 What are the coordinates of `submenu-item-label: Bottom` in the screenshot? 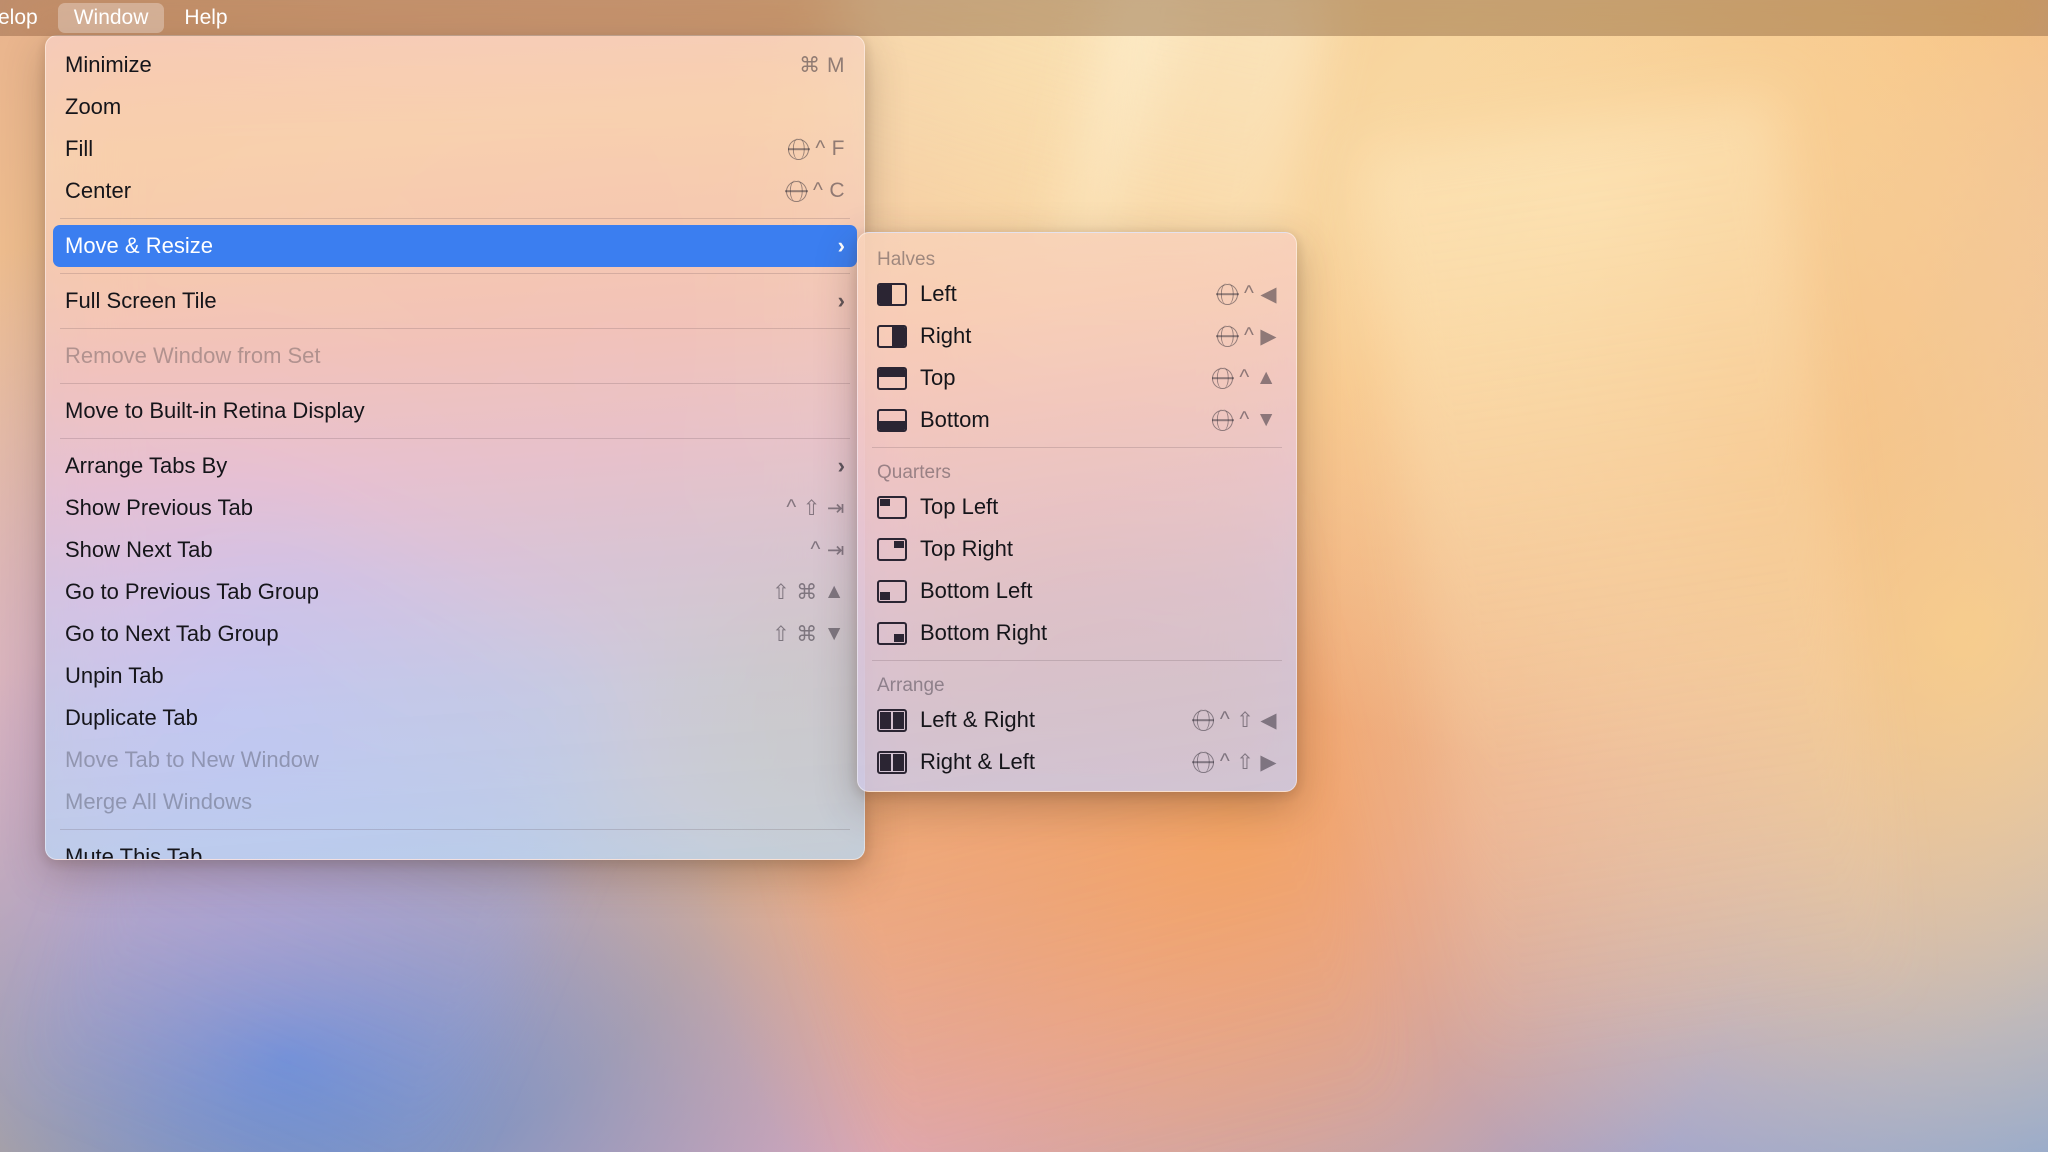 It's located at (955, 419).